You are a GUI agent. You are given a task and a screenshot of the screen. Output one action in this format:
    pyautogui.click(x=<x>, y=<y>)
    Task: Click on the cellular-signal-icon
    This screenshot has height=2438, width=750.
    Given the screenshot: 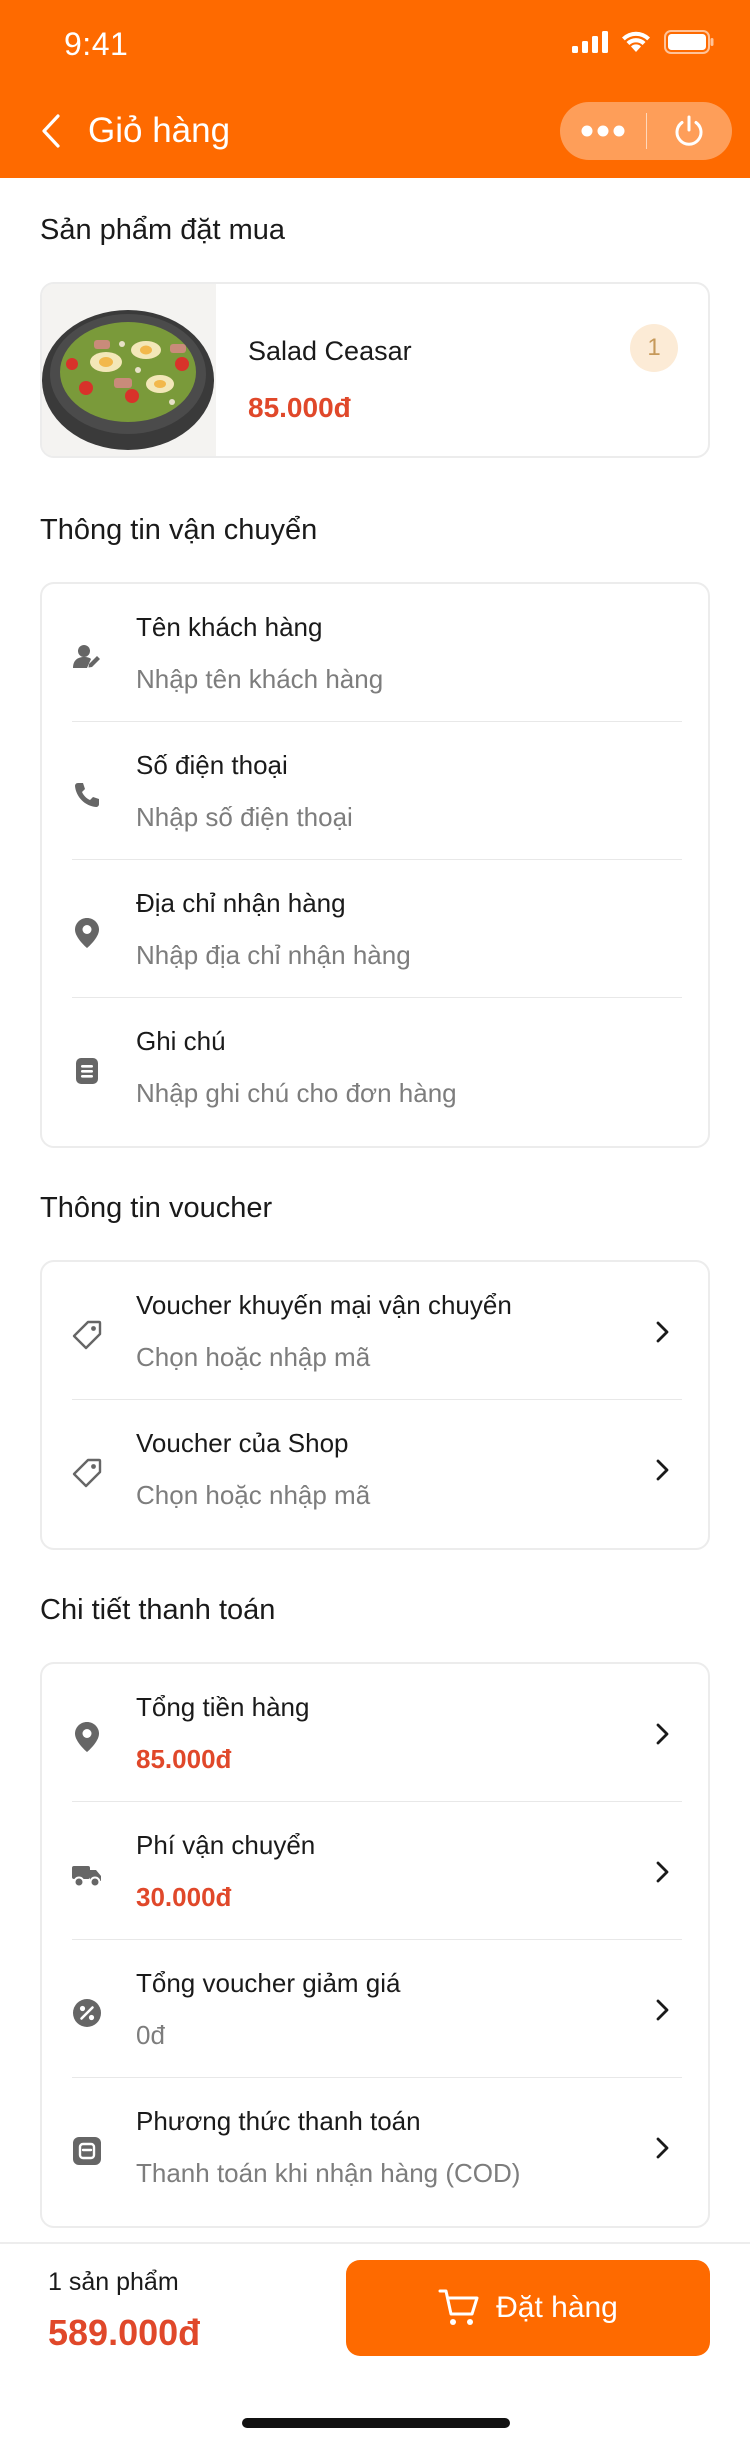 What is the action you would take?
    pyautogui.click(x=590, y=42)
    